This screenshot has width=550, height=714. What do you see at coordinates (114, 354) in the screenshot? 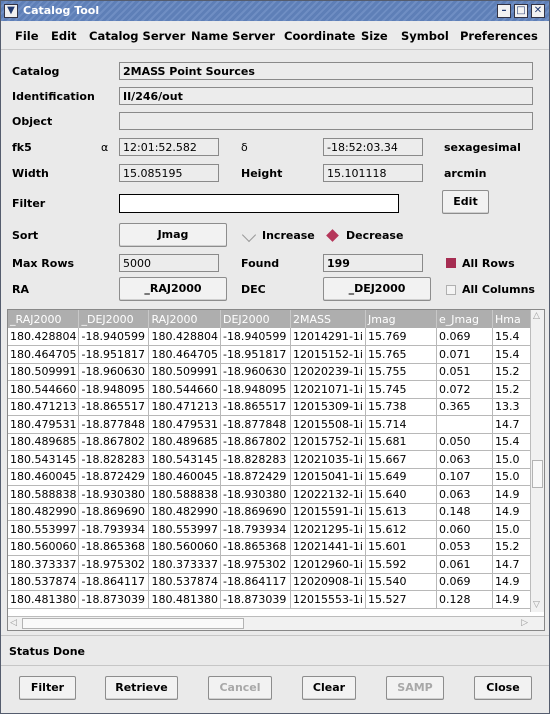
I see `table-cell: -18.951817` at bounding box center [114, 354].